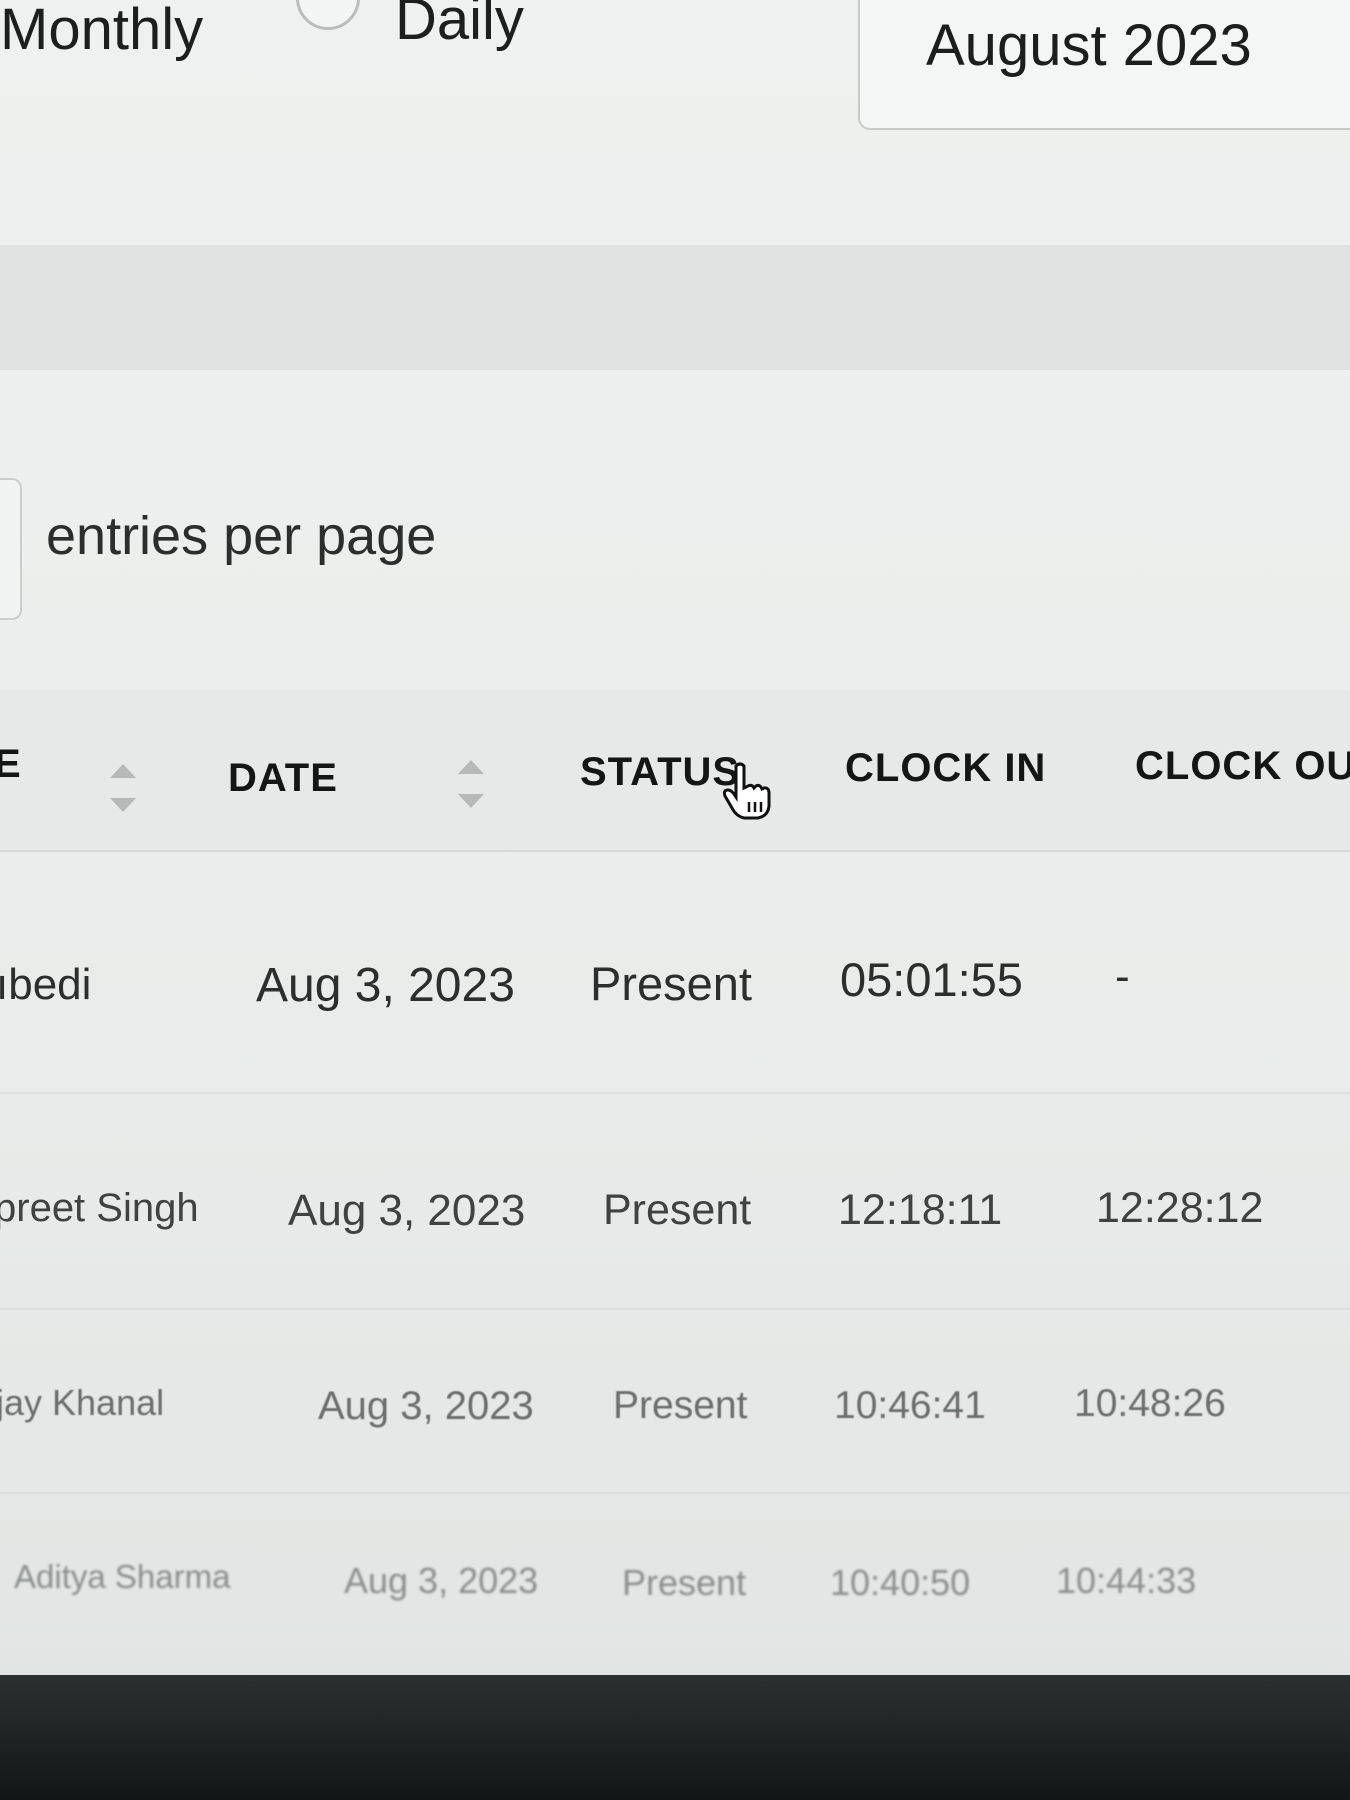  I want to click on table-row: ıbedi Aug 3, 2023 Present 05:01:55 -, so click(675, 973).